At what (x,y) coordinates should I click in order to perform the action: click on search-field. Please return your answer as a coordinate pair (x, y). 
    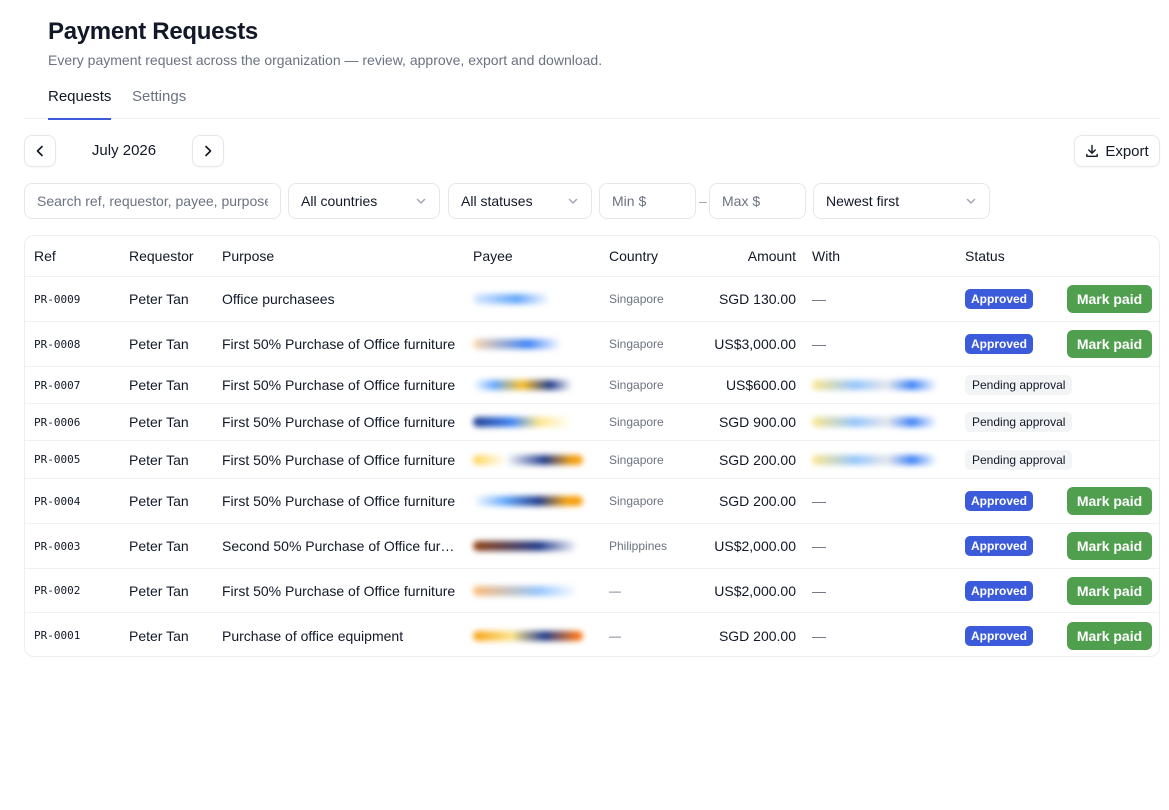
    Looking at the image, I should click on (152, 201).